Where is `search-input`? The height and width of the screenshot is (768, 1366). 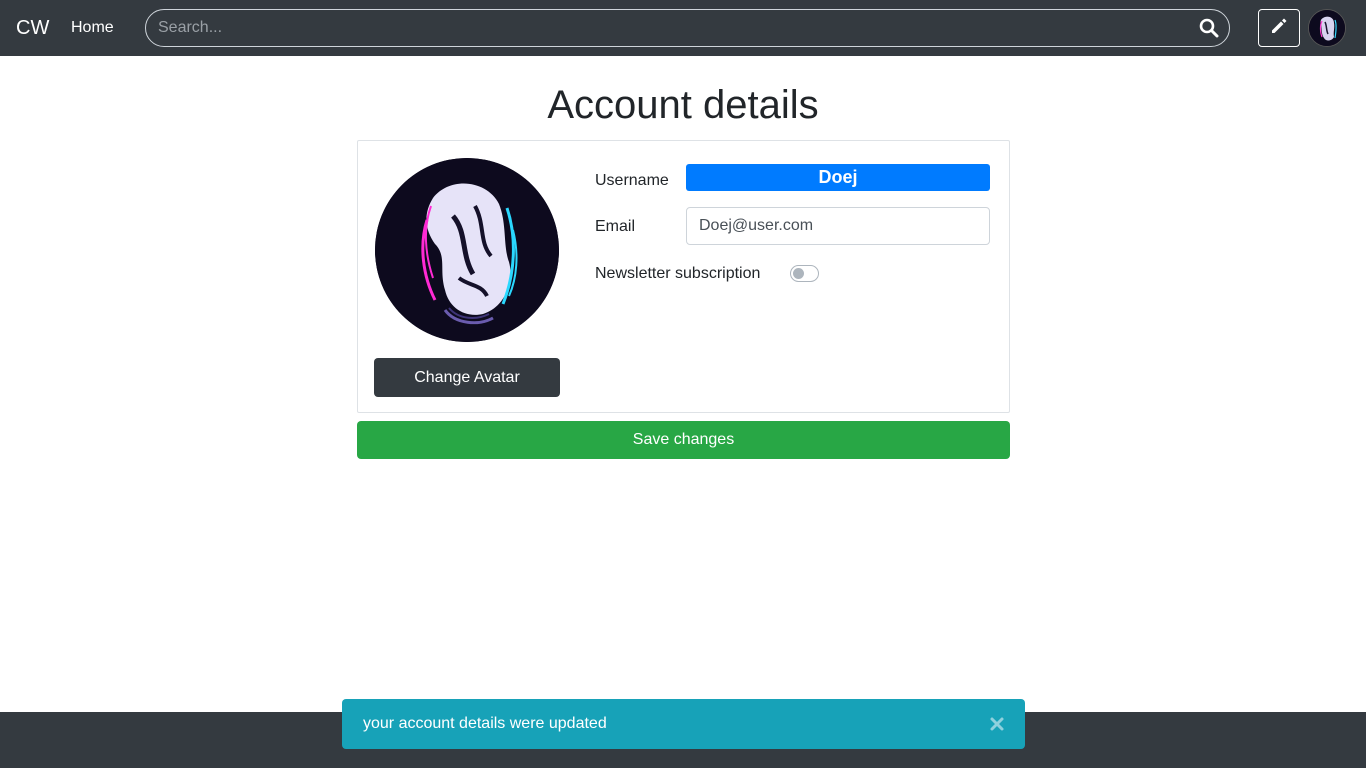 search-input is located at coordinates (673, 28).